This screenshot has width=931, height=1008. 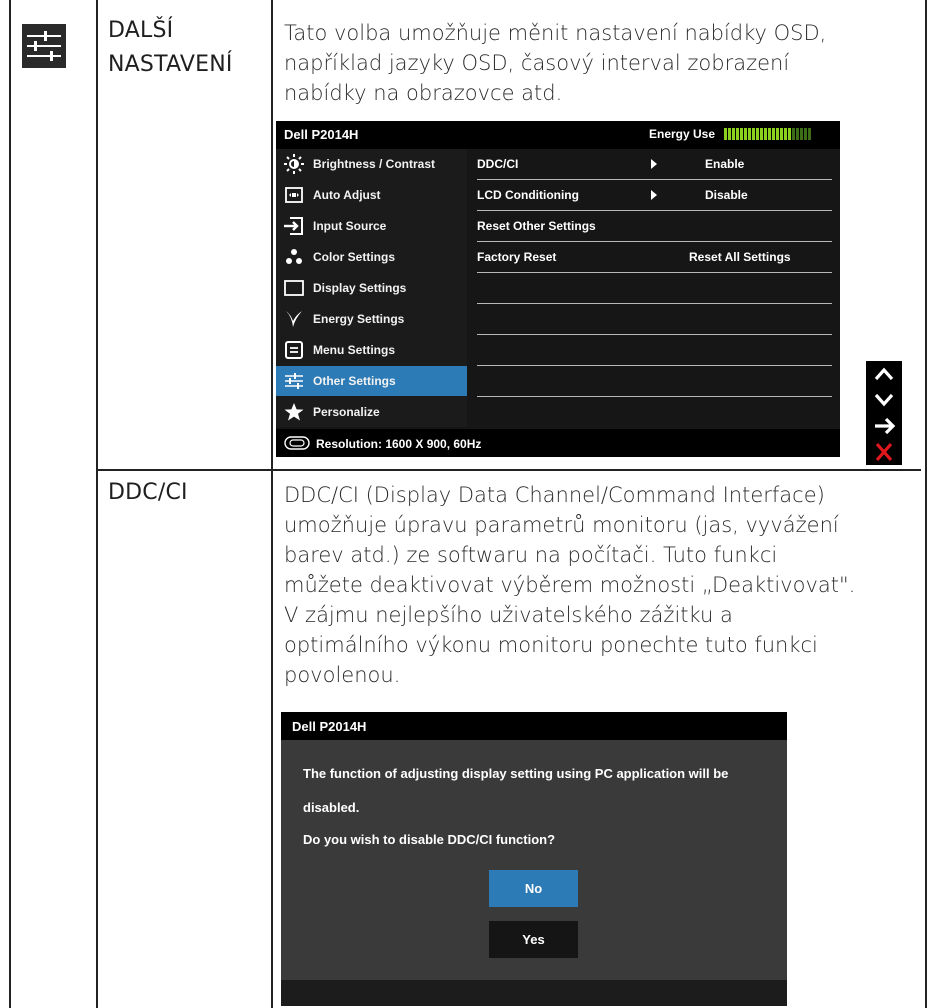 What do you see at coordinates (354, 257) in the screenshot?
I see `osd-menu-label: Color Settings` at bounding box center [354, 257].